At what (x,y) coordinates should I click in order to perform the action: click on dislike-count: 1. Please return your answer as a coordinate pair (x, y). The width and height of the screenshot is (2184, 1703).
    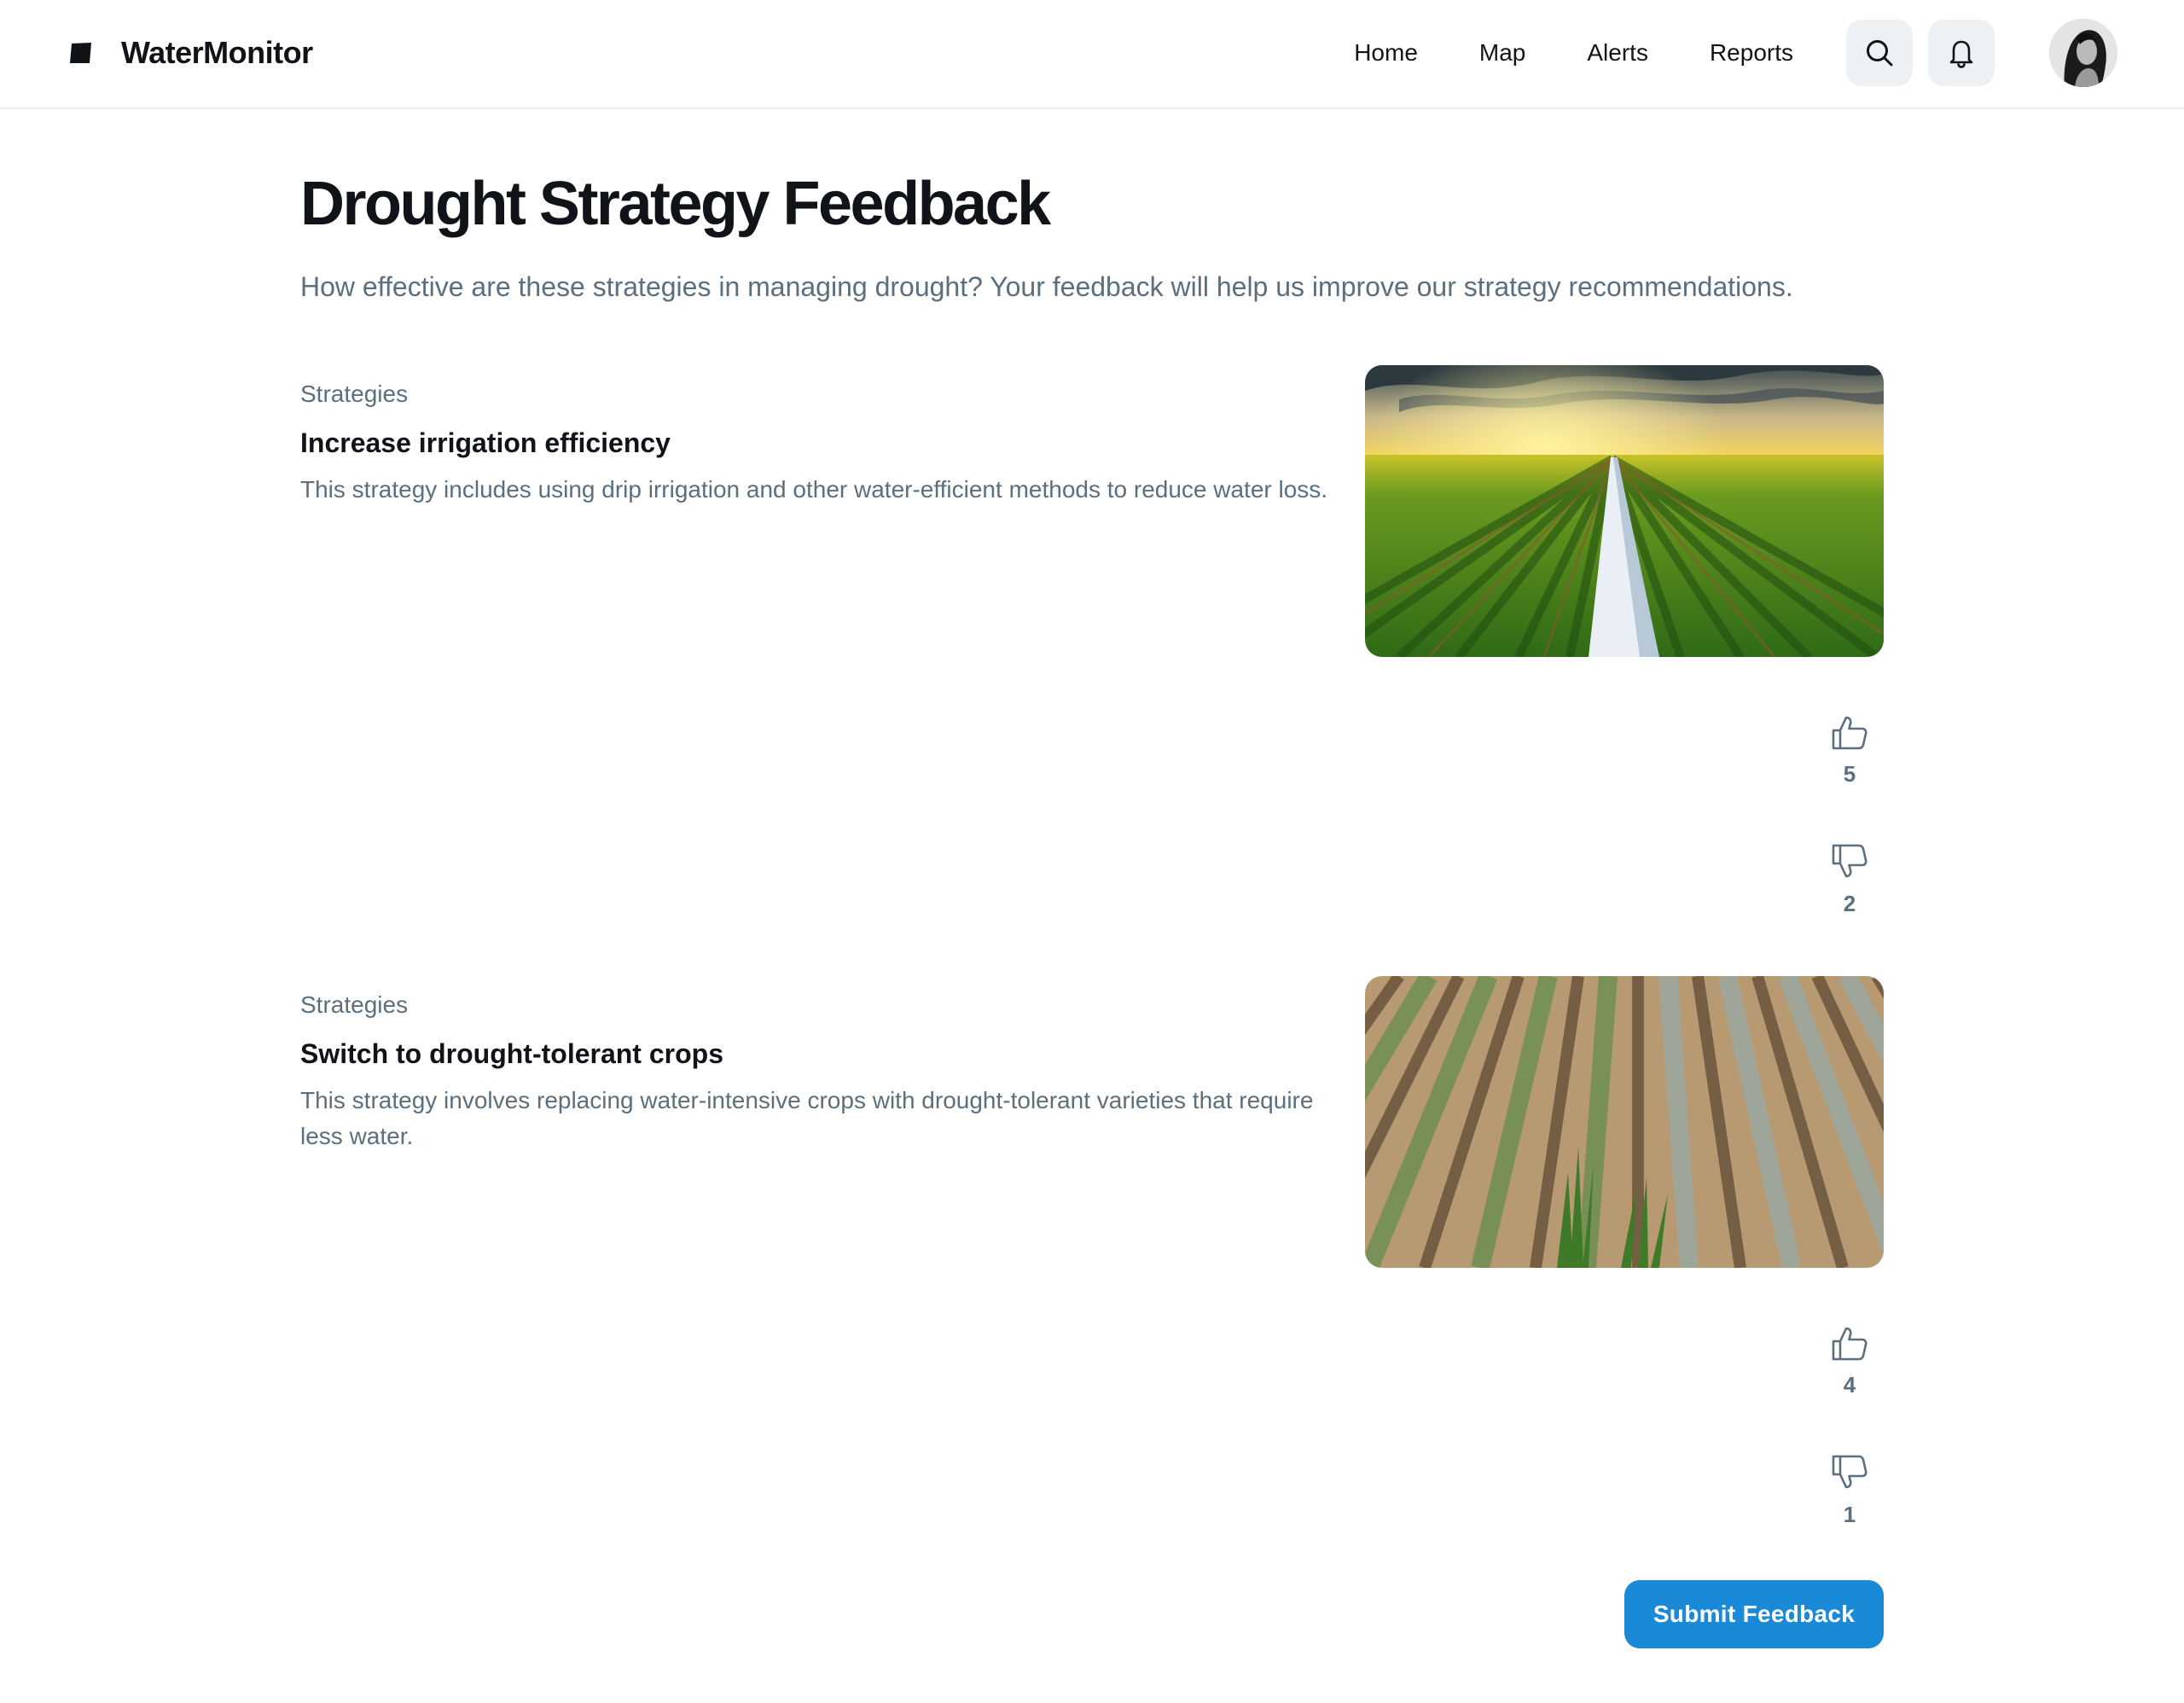
    Looking at the image, I should click on (1849, 1514).